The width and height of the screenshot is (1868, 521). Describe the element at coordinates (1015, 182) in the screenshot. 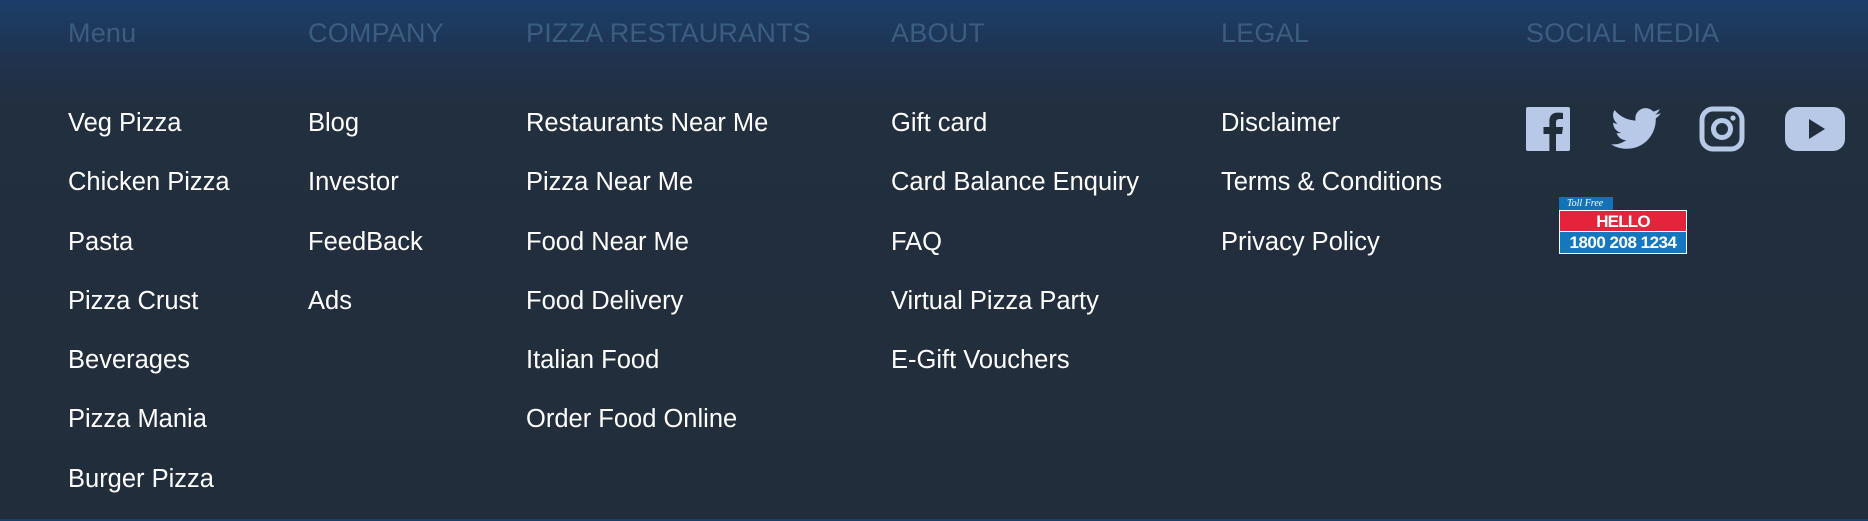

I see `about-link-card-balance: Card Balance Enquiry` at that location.